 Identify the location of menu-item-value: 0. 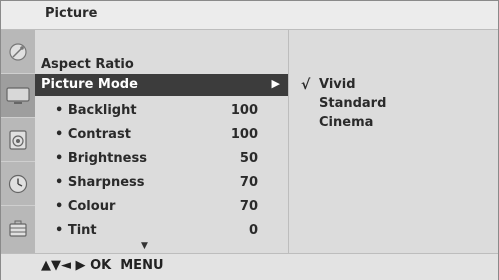
(253, 230).